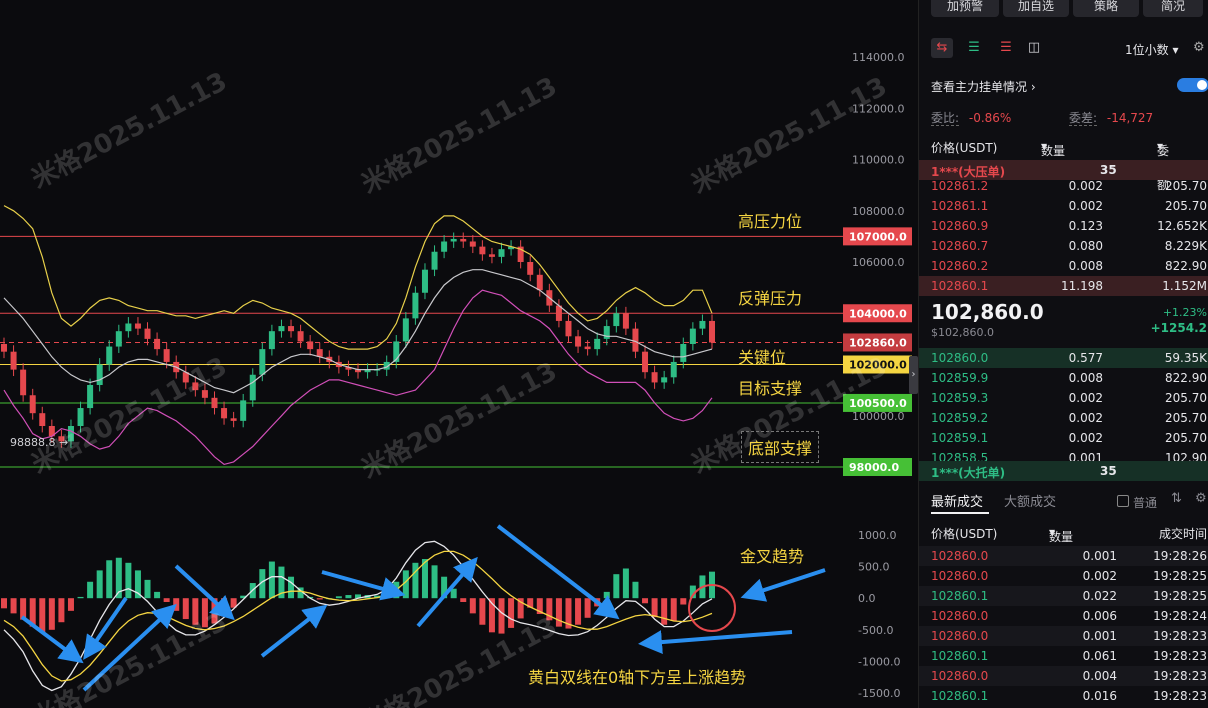 The image size is (1208, 708). What do you see at coordinates (879, 661) in the screenshot?
I see `macd-tick-label: -1000.0` at bounding box center [879, 661].